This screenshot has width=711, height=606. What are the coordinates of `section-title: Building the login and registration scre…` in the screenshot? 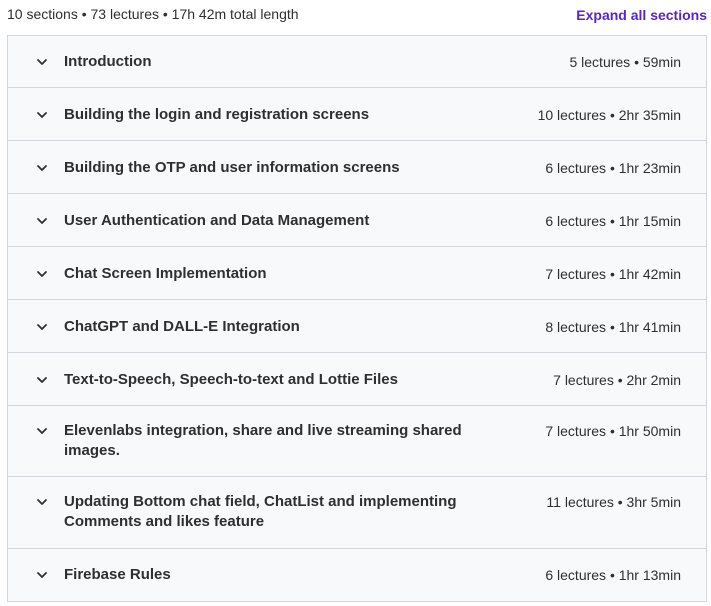 It's located at (217, 114).